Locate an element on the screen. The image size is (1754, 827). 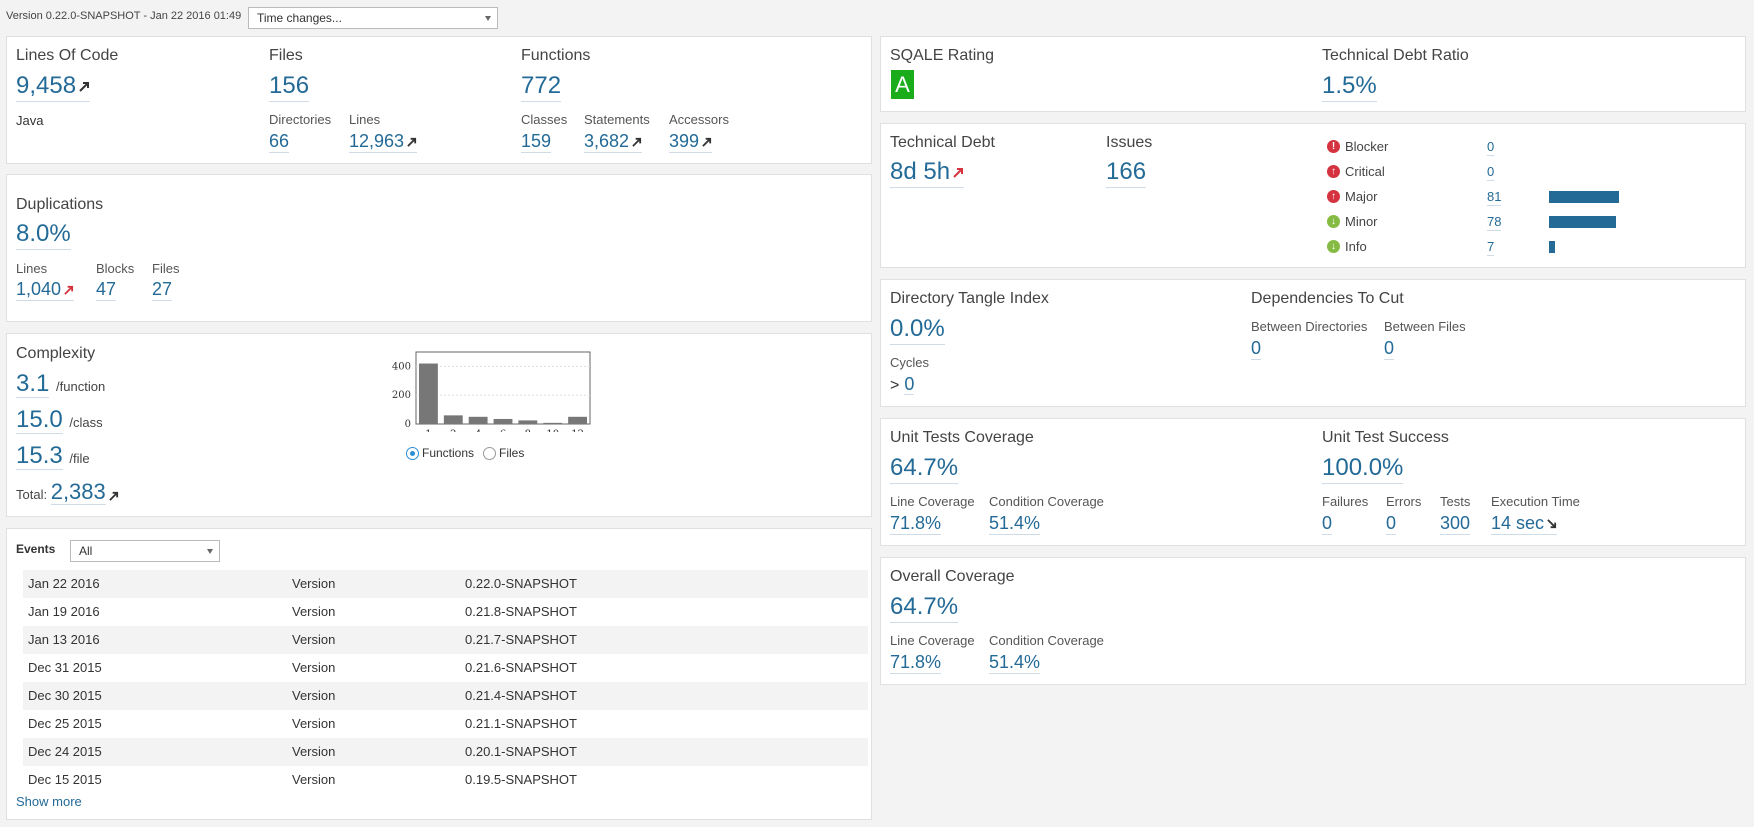
event-name: 0.19.5-SNAPSHOT is located at coordinates (521, 779).